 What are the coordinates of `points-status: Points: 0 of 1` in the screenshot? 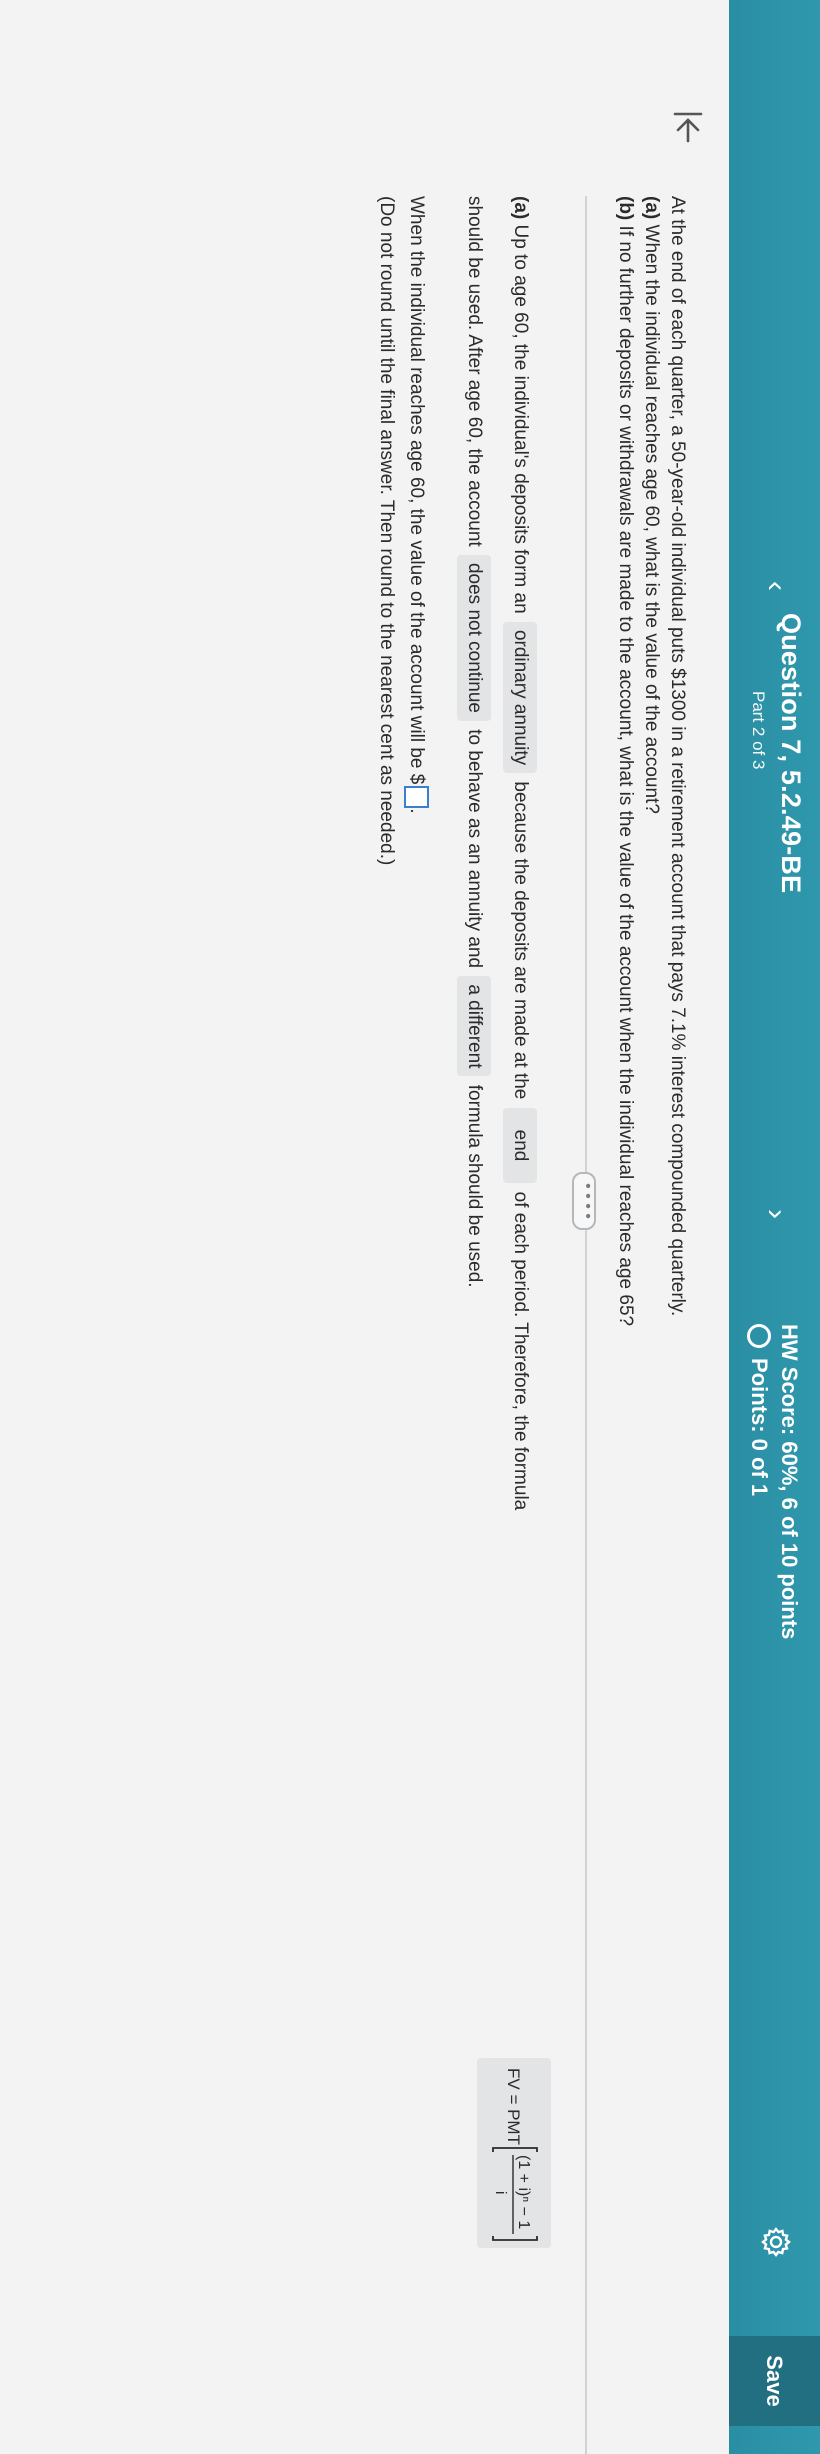 It's located at (759, 1410).